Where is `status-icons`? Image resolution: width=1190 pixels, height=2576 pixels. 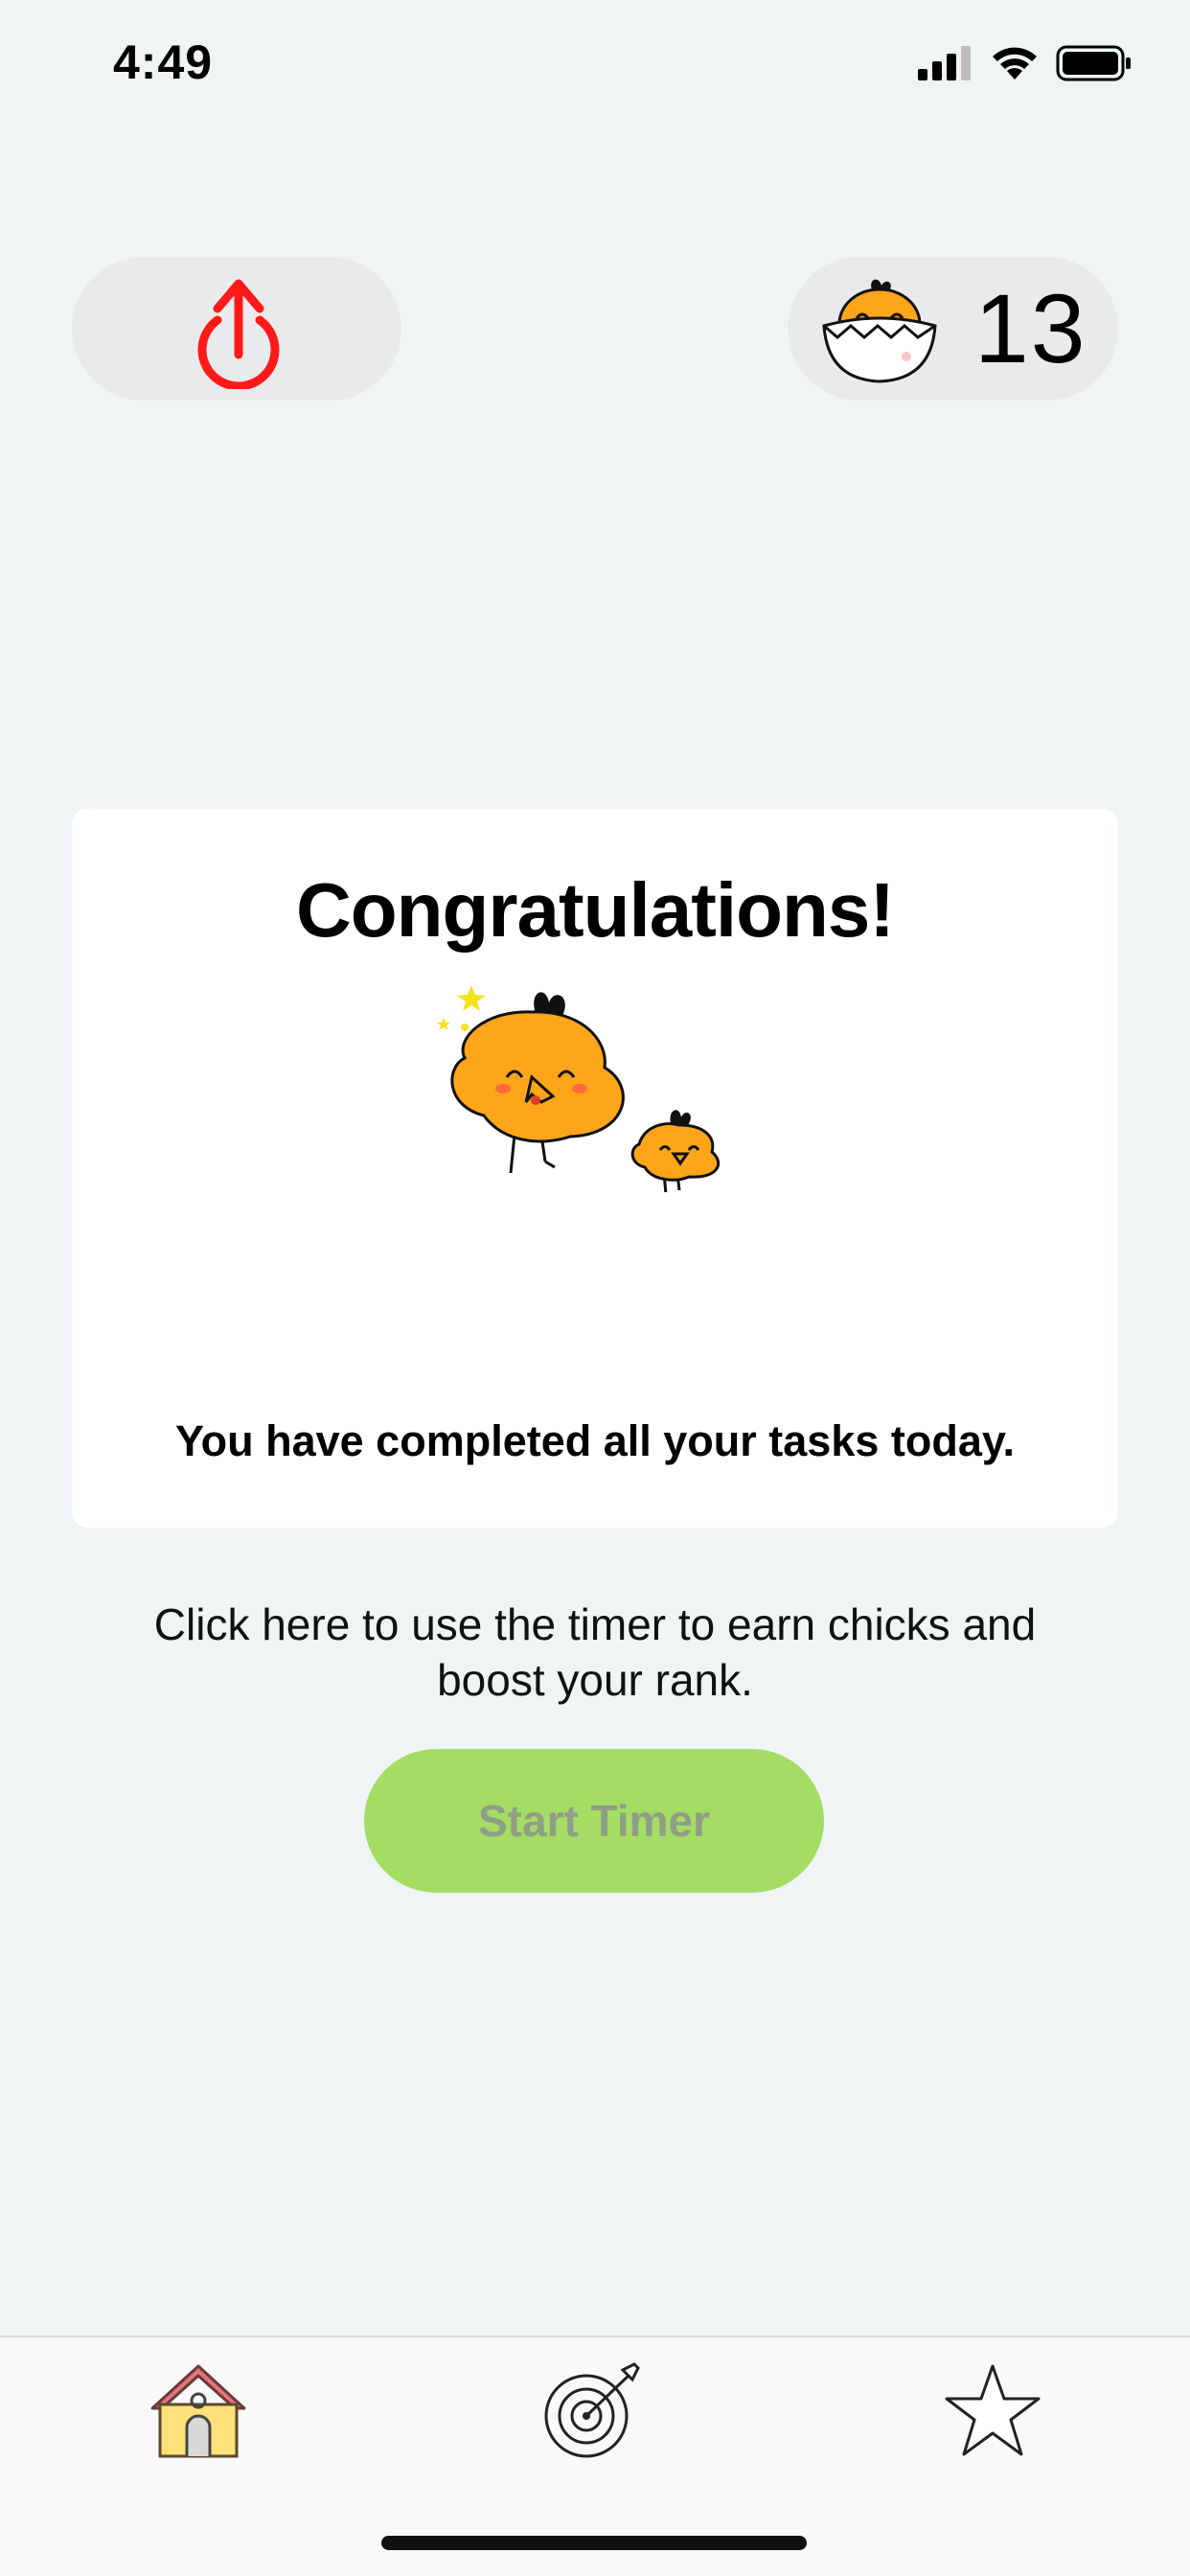 status-icons is located at coordinates (1026, 63).